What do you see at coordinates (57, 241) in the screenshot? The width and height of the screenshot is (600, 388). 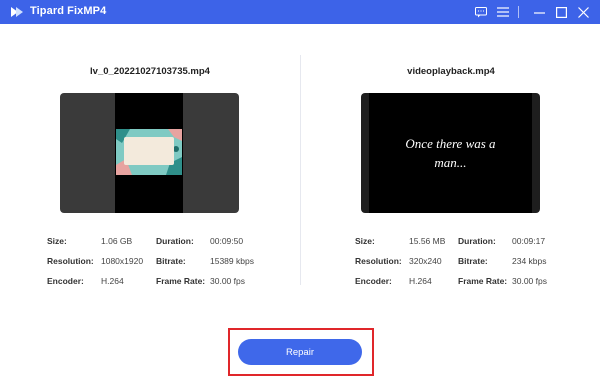 I see `left-size-label: Size:` at bounding box center [57, 241].